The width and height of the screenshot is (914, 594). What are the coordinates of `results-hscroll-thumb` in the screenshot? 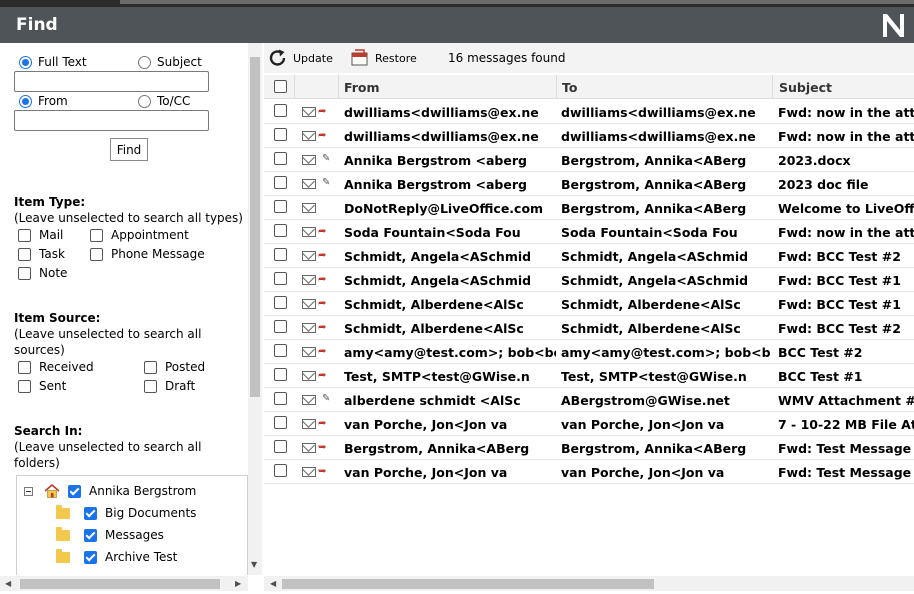 It's located at (468, 584).